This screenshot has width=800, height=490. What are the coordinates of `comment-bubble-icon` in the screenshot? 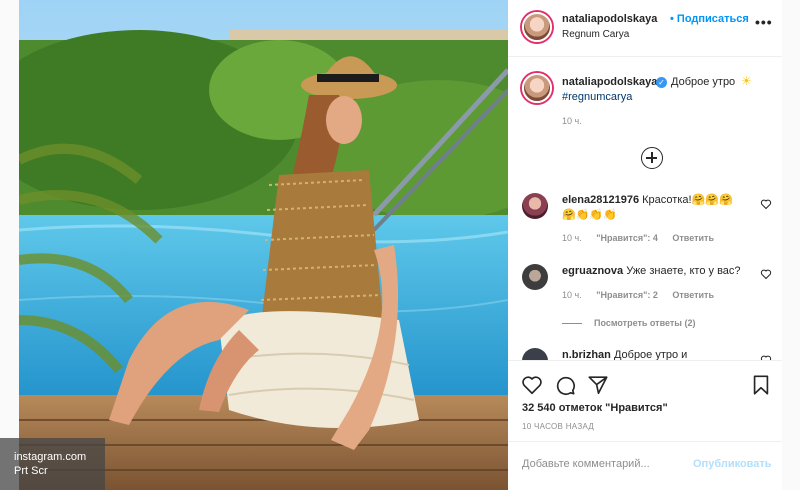 It's located at (565, 385).